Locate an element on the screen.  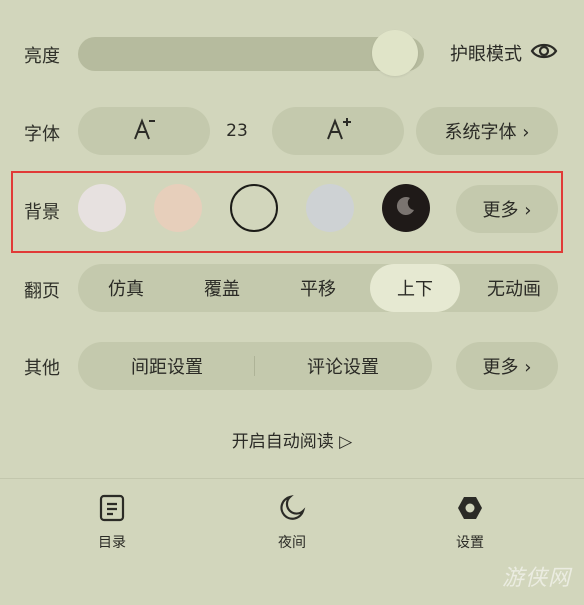
system-font-label: 系统字体 › is located at coordinates (487, 132).